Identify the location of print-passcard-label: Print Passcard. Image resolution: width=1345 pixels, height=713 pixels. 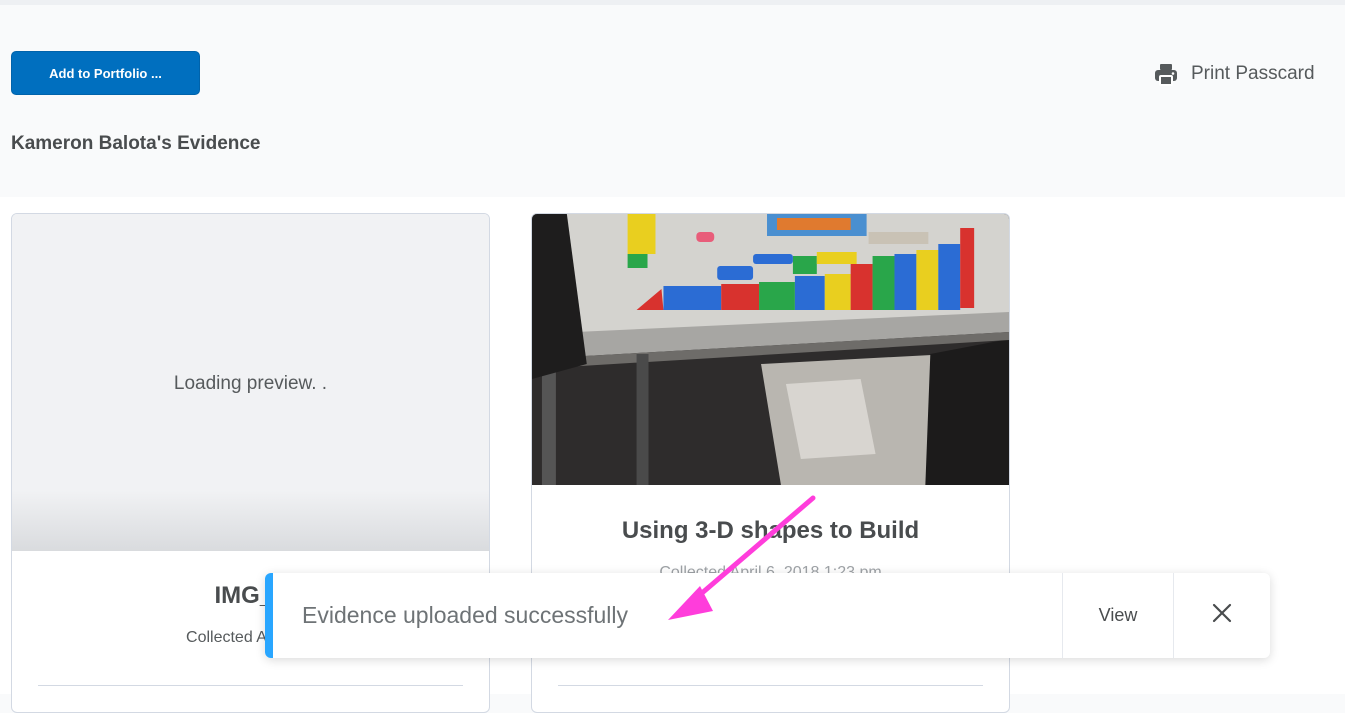
(1253, 73).